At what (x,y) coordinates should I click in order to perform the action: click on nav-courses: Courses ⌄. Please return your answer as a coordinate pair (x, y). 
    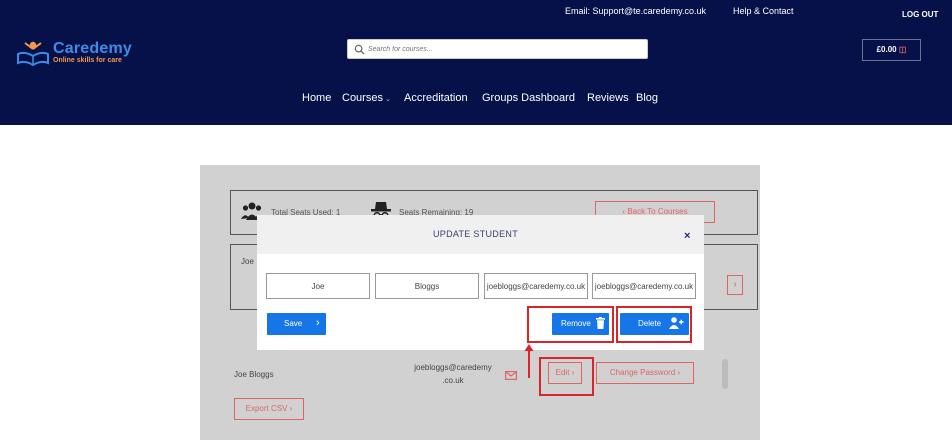
    Looking at the image, I should click on (366, 98).